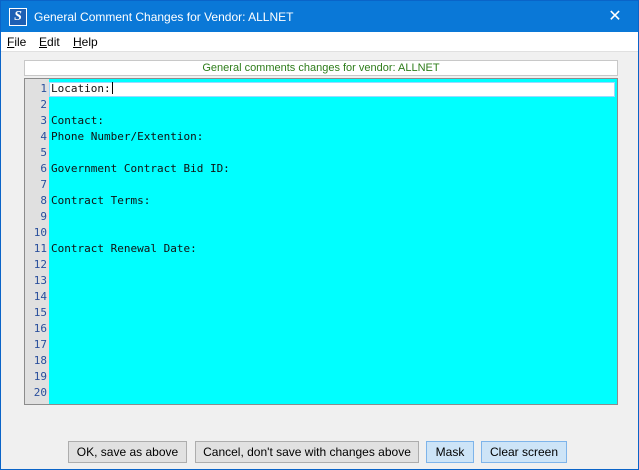  Describe the element at coordinates (321, 153) in the screenshot. I see `editor-line: 5` at that location.